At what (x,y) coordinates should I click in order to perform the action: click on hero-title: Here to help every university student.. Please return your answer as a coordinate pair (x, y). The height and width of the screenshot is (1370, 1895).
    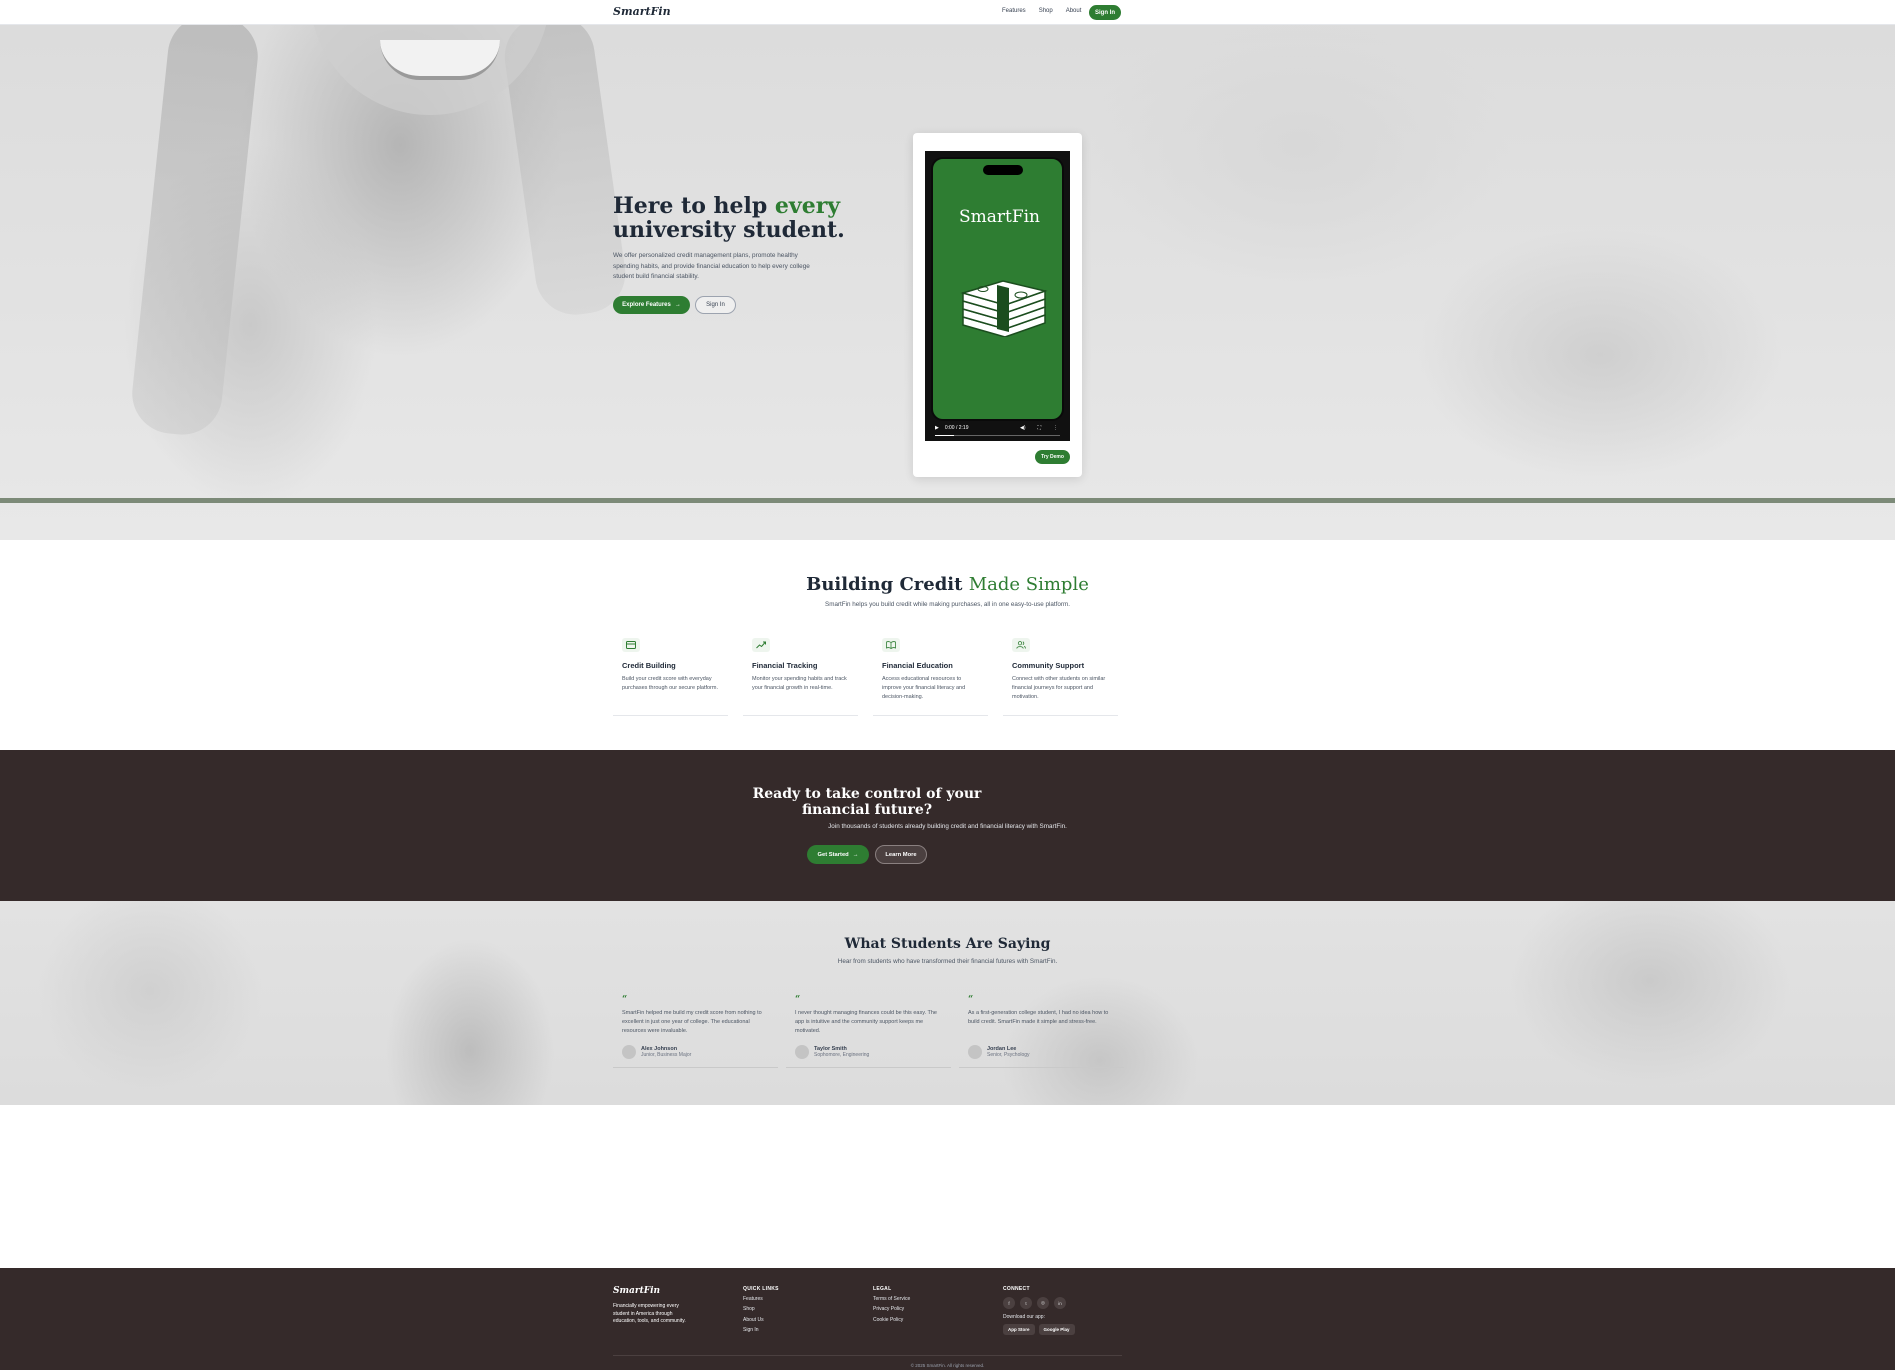
    Looking at the image, I should click on (733, 218).